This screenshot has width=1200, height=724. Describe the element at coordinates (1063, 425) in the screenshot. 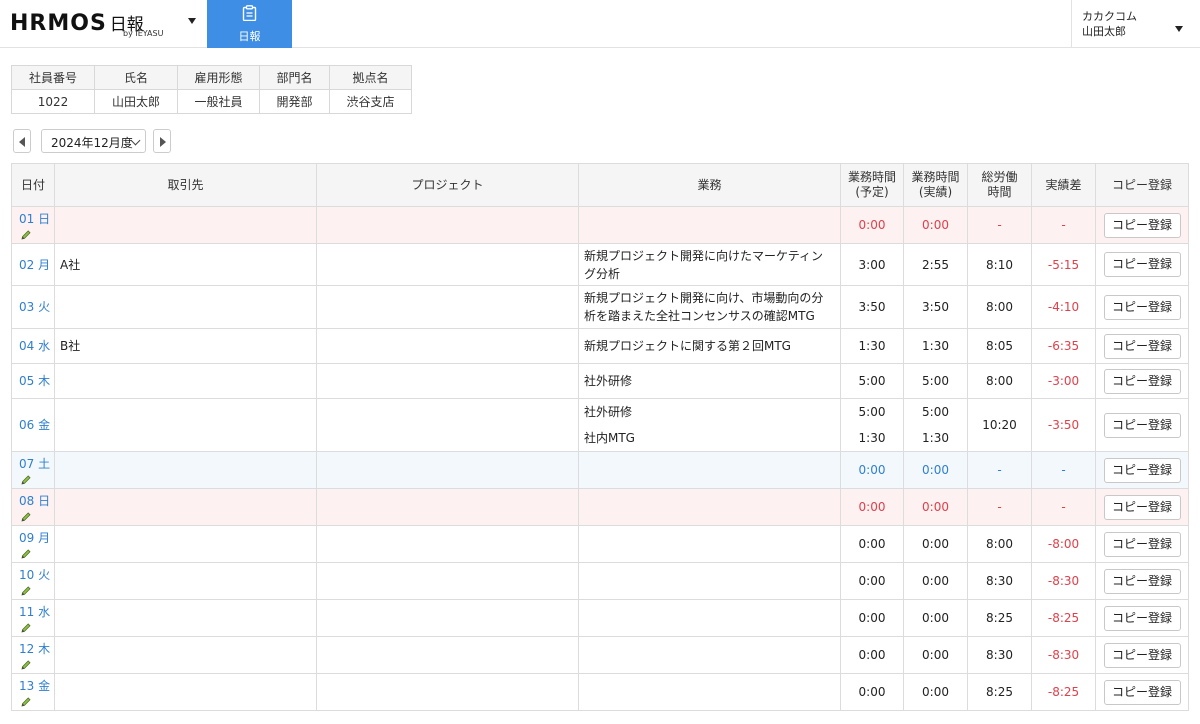

I see `diff-cell: -3:50` at that location.